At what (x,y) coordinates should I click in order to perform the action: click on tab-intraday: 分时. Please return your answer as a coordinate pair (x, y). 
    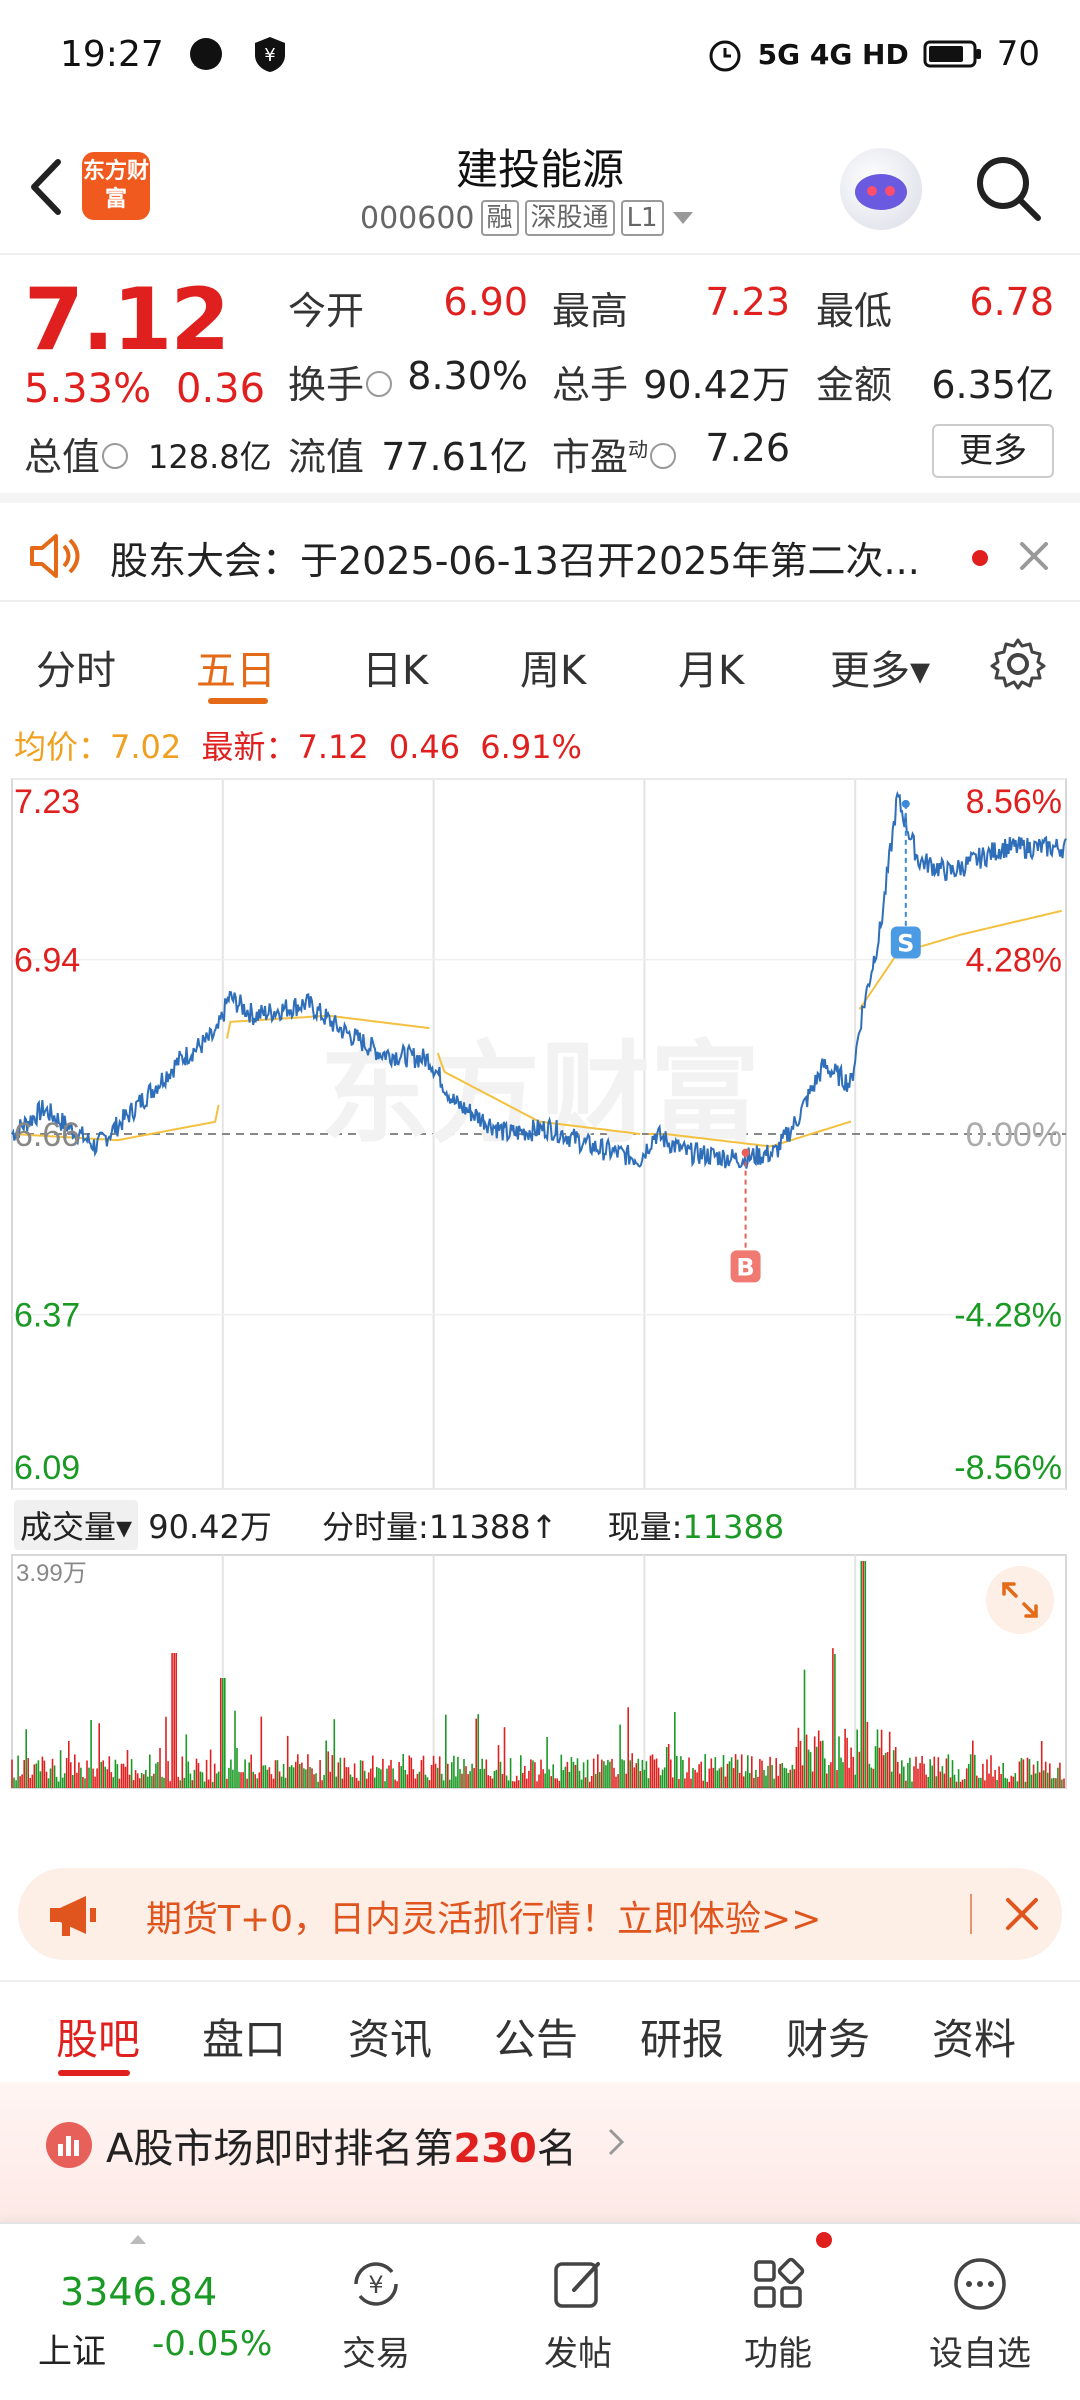
    Looking at the image, I should click on (76, 667).